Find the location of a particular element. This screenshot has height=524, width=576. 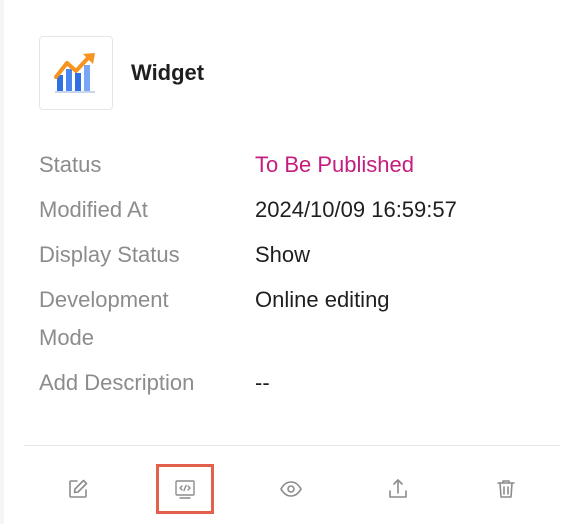

detail-row-description: Add Description -- is located at coordinates (289, 383).